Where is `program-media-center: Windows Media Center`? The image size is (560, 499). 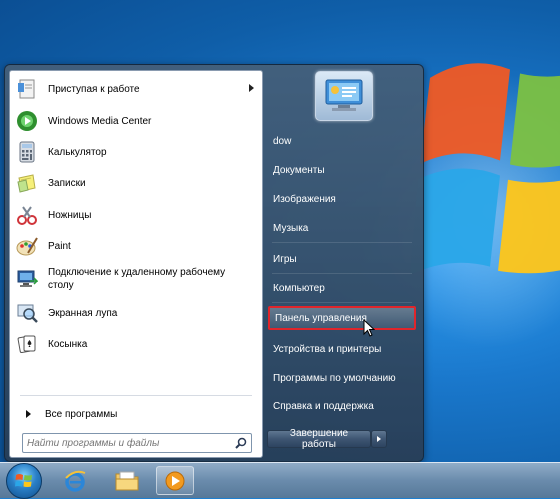
program-media-center: Windows Media Center is located at coordinates (136, 121).